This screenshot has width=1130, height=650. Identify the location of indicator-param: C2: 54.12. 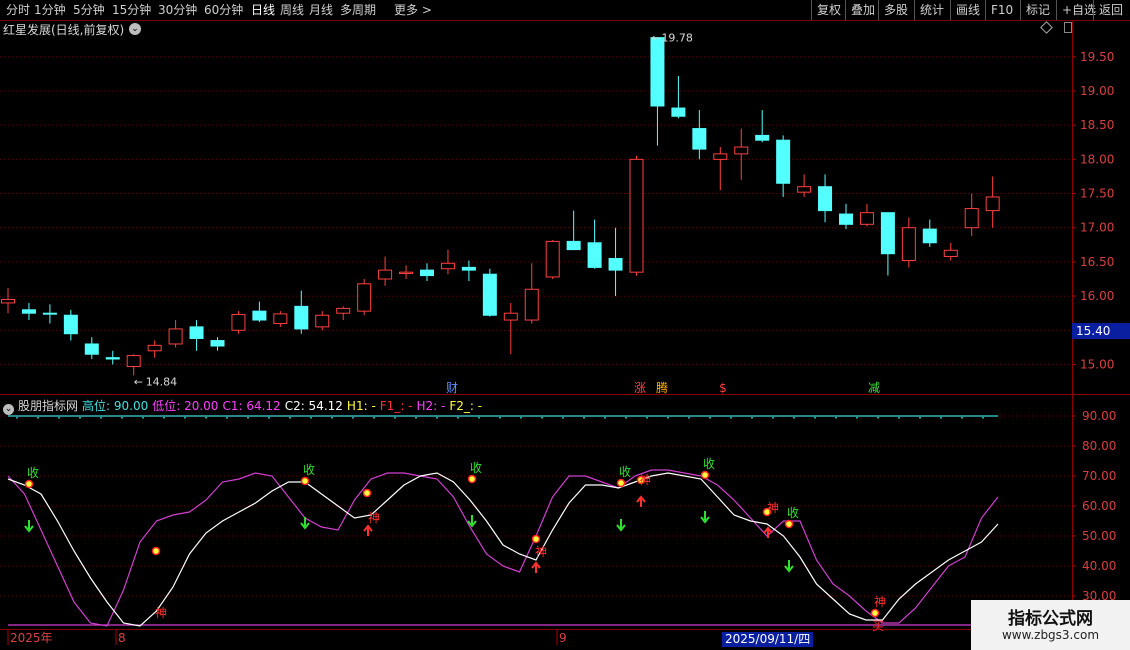
(313, 406).